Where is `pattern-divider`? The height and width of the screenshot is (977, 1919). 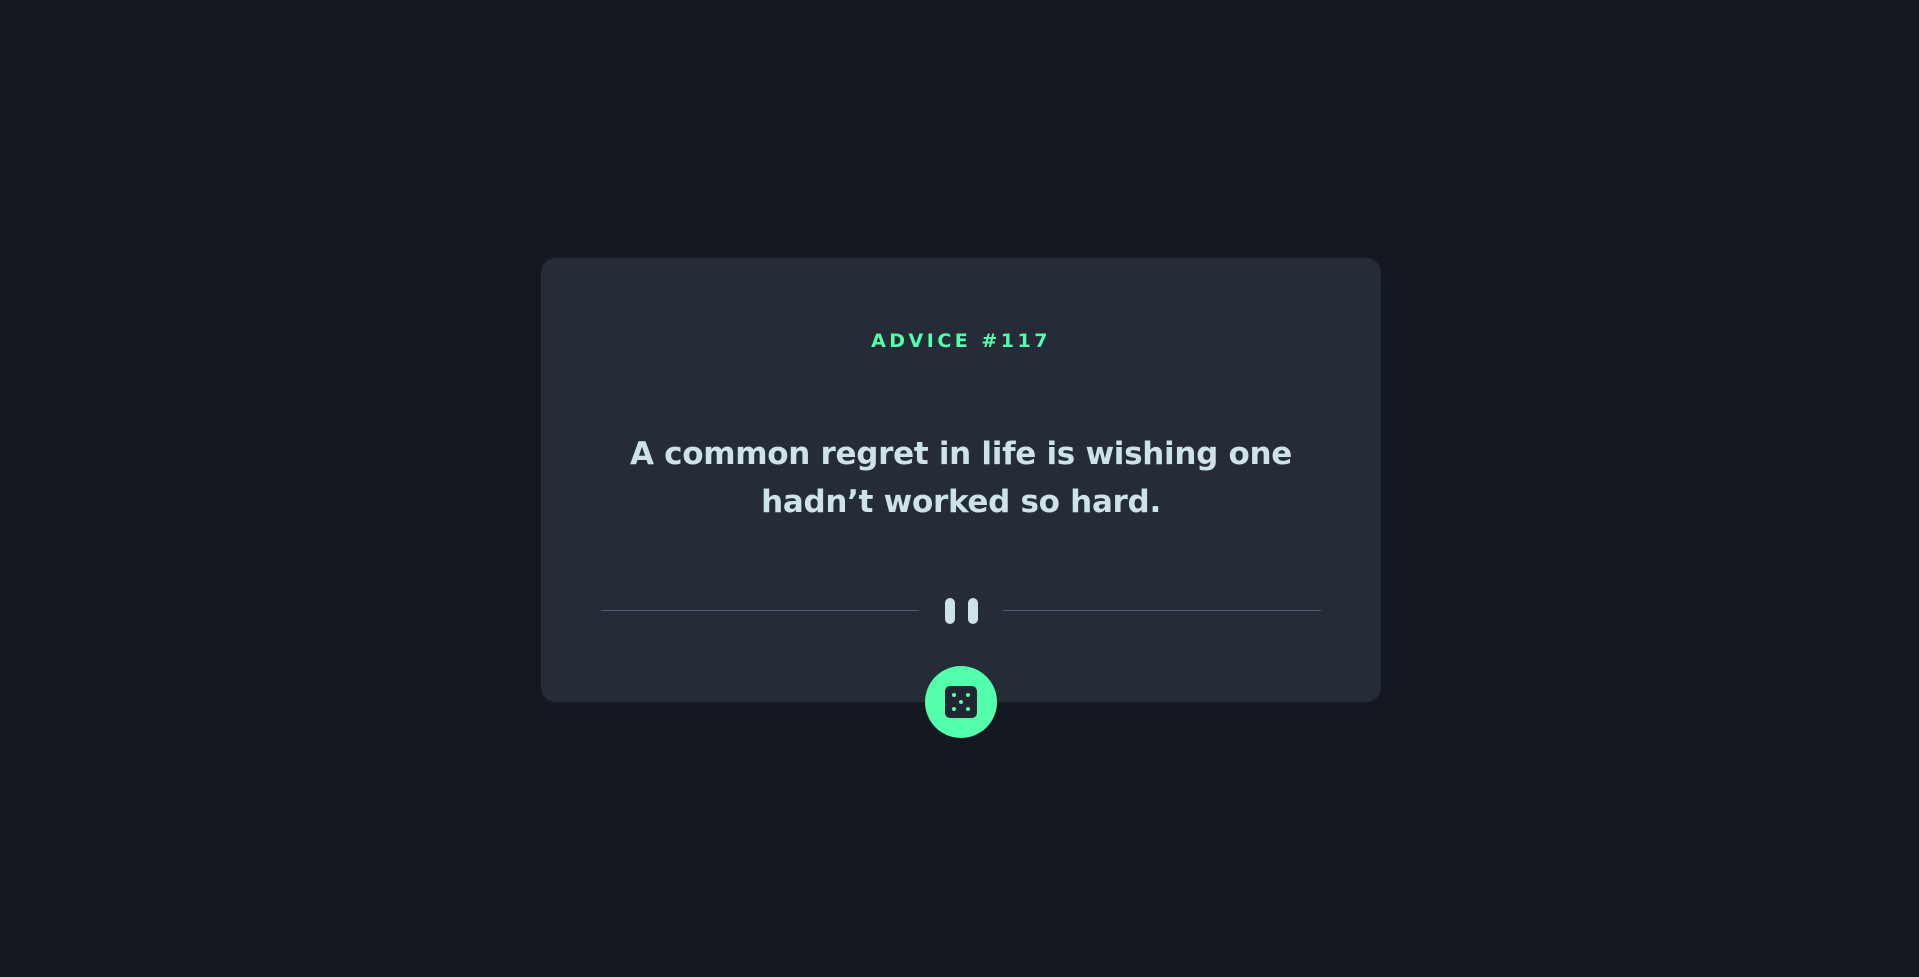 pattern-divider is located at coordinates (961, 611).